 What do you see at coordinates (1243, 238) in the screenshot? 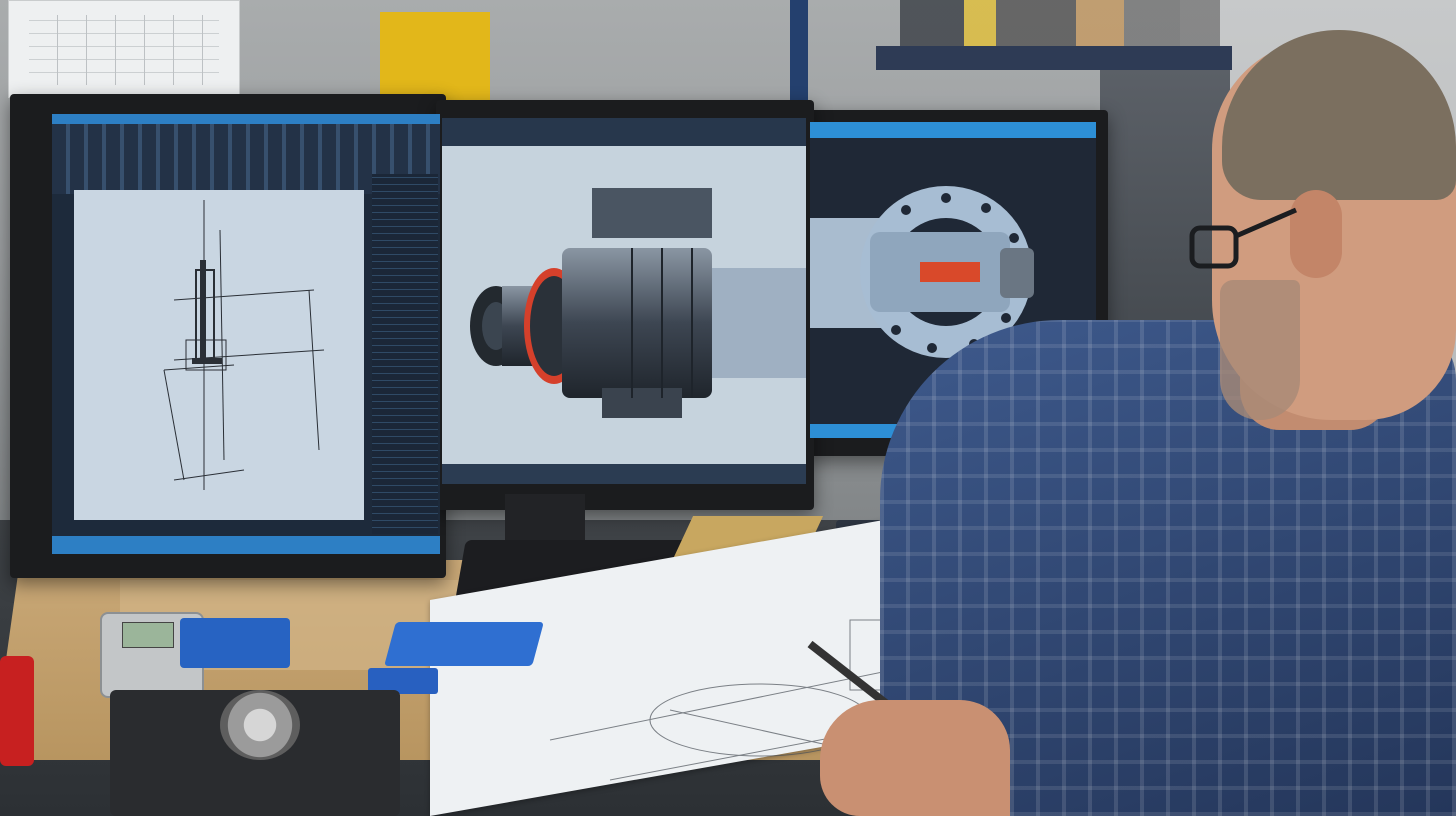
I see `glasses-icon` at bounding box center [1243, 238].